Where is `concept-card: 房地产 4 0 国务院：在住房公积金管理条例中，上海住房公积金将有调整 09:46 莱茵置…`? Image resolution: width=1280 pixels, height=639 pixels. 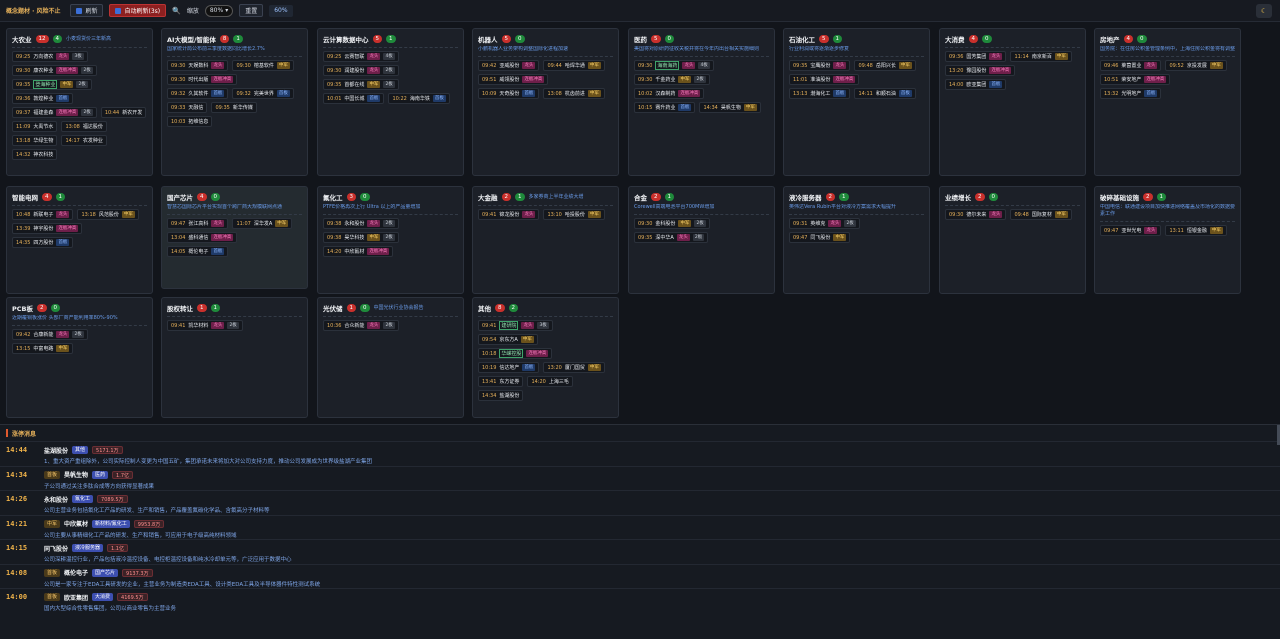 concept-card: 房地产 4 0 国务院：在住房公积金管理条例中，上海住房公积金将有调整 09:46 莱茵置… is located at coordinates (1167, 102).